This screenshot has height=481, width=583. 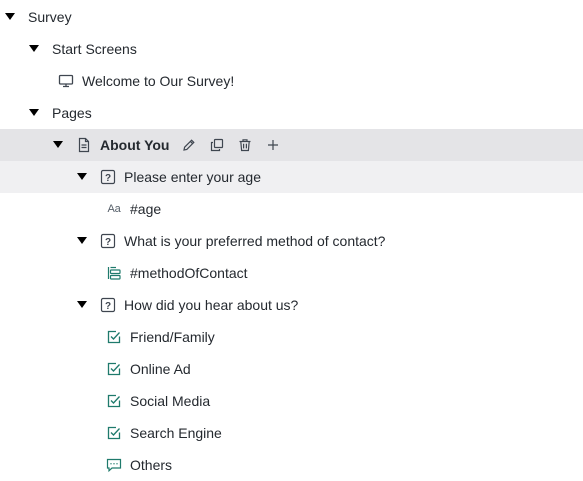 What do you see at coordinates (72, 113) in the screenshot?
I see `pages-label: Pages` at bounding box center [72, 113].